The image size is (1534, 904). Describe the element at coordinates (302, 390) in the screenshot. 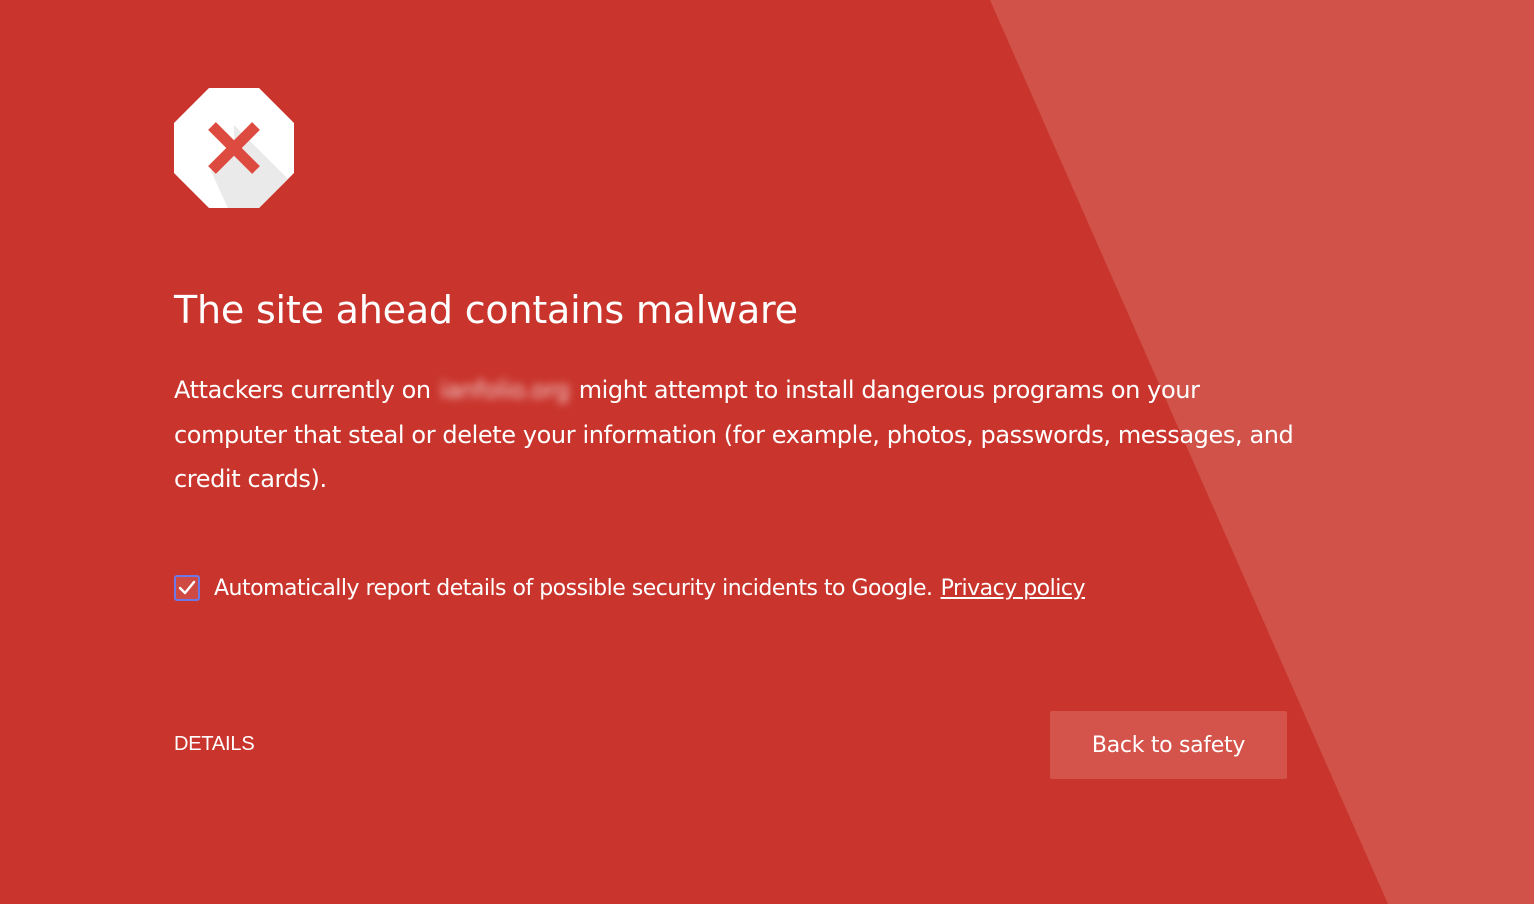

I see `description-prefix: Attackers currently on` at that location.